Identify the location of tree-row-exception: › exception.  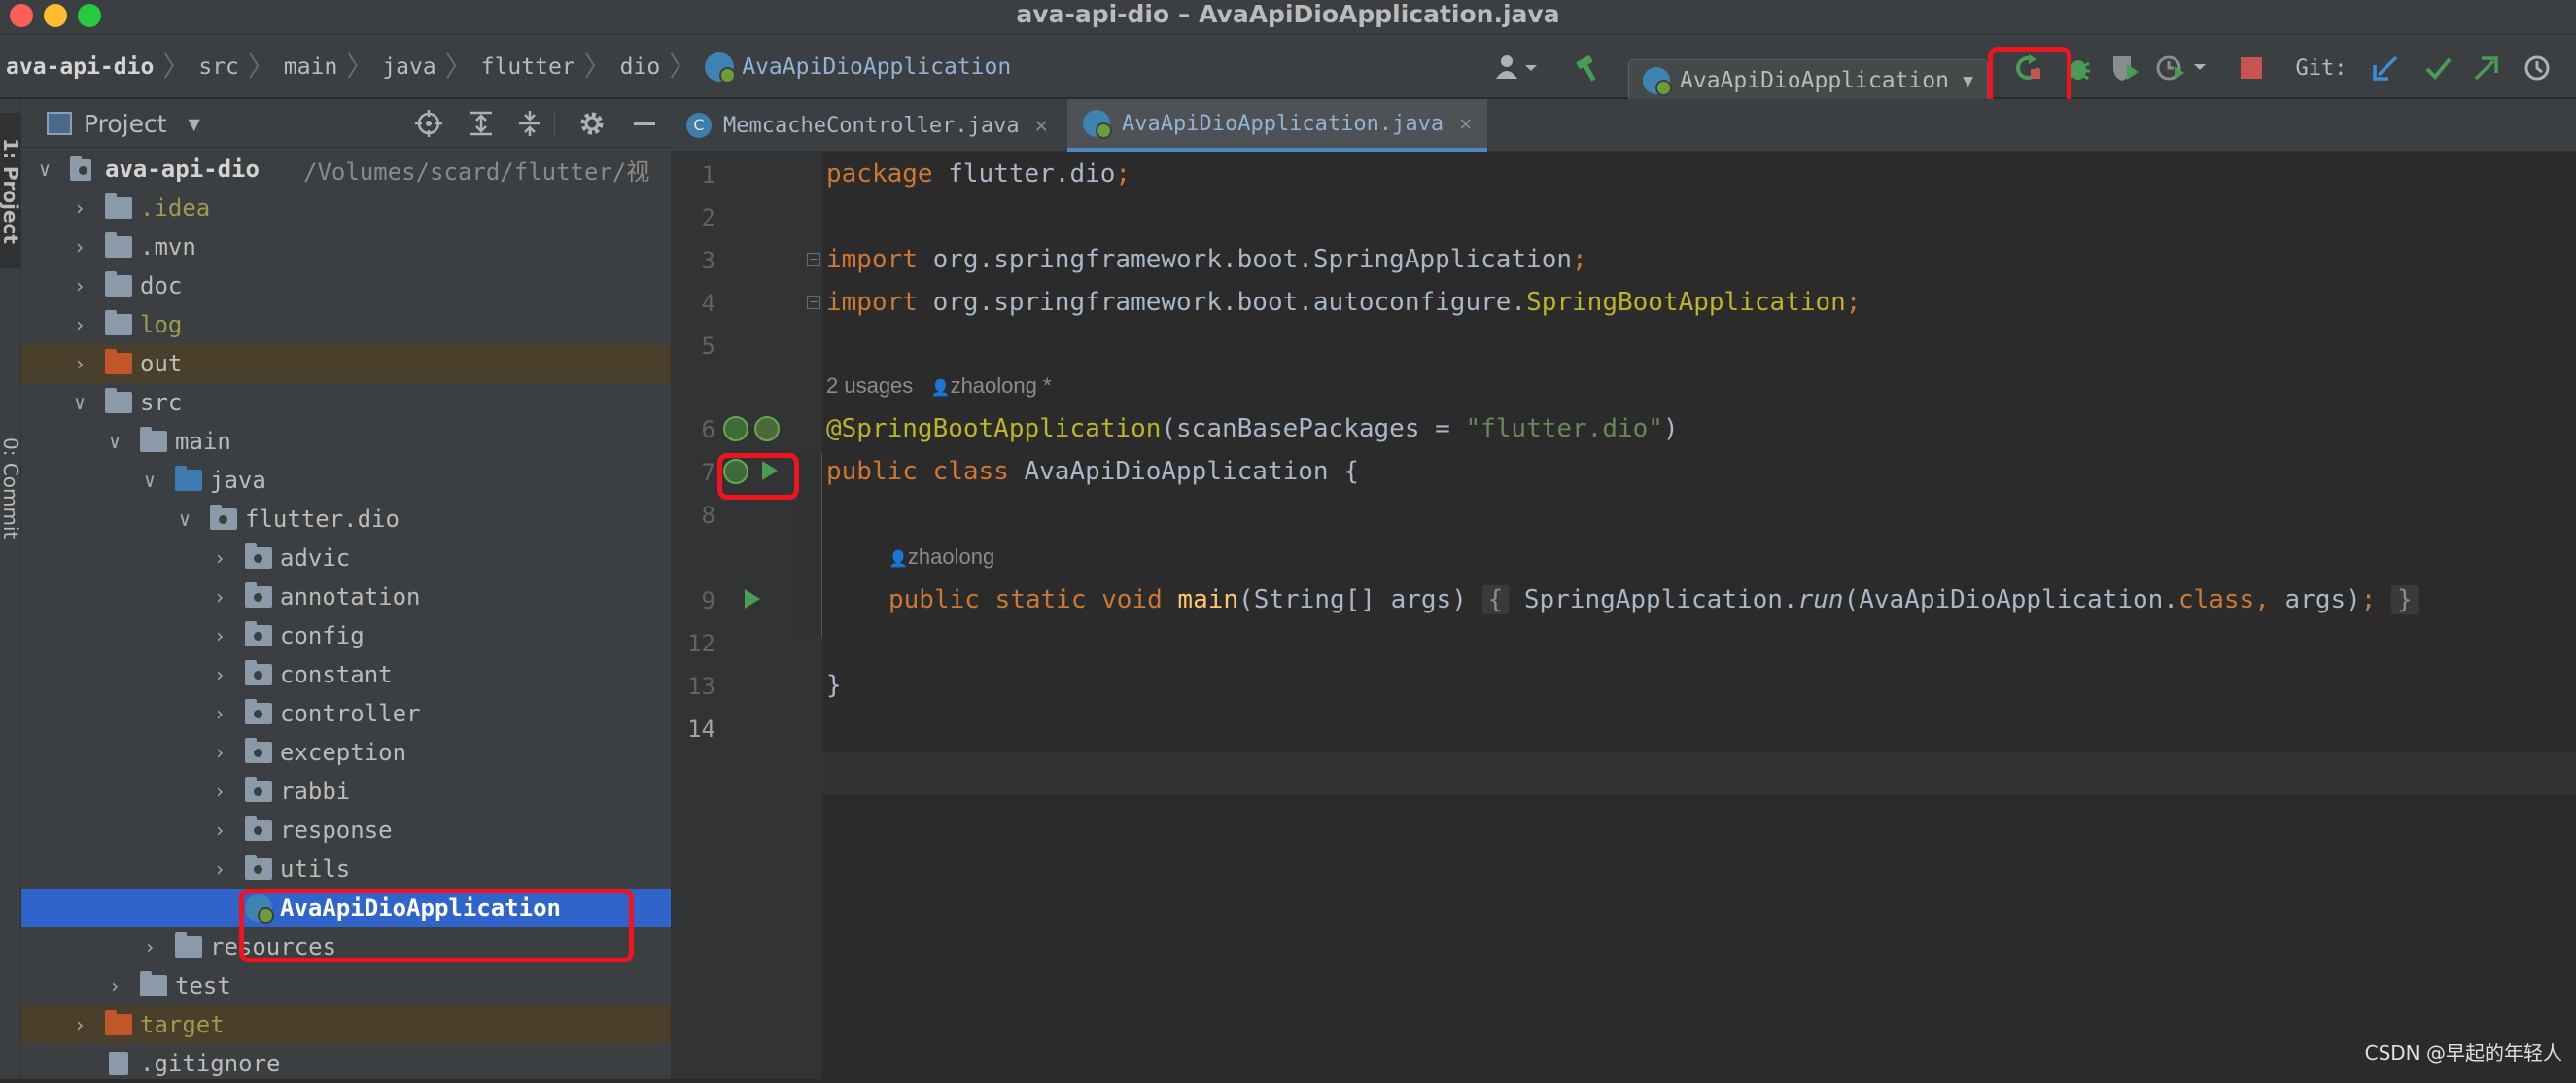
(346, 752).